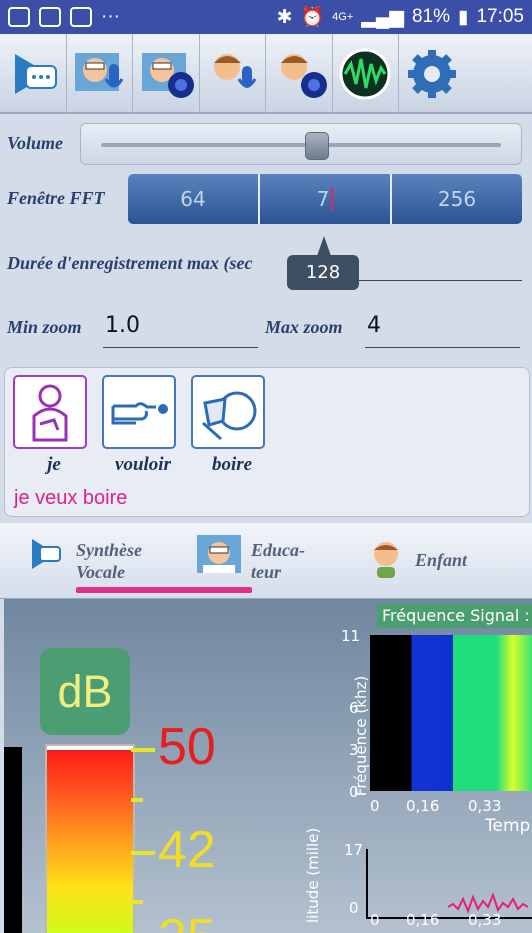 The width and height of the screenshot is (532, 933). I want to click on educator-speaker-icon, so click(167, 75).